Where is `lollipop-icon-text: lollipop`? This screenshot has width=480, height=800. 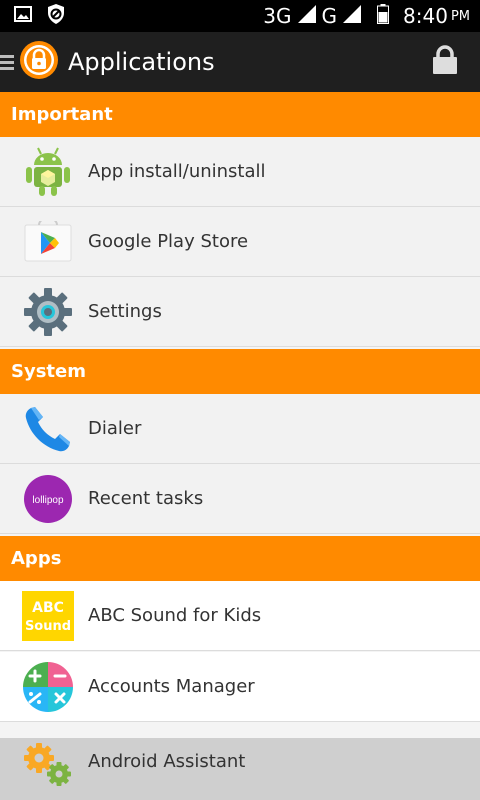 lollipop-icon-text: lollipop is located at coordinates (48, 500).